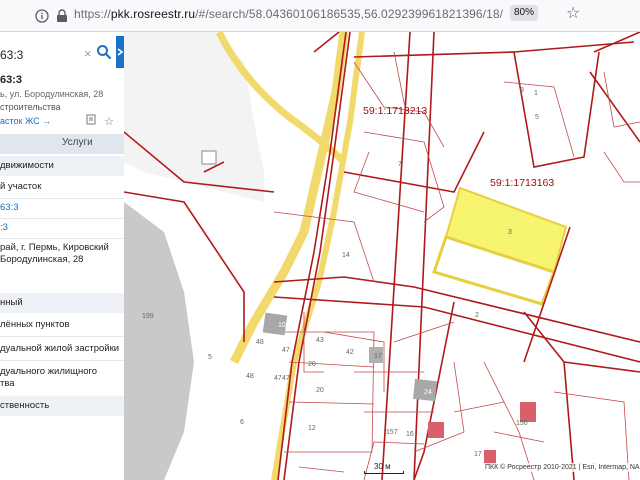  Describe the element at coordinates (573, 13) in the screenshot. I see `bookmark-star-icon: ☆` at that location.